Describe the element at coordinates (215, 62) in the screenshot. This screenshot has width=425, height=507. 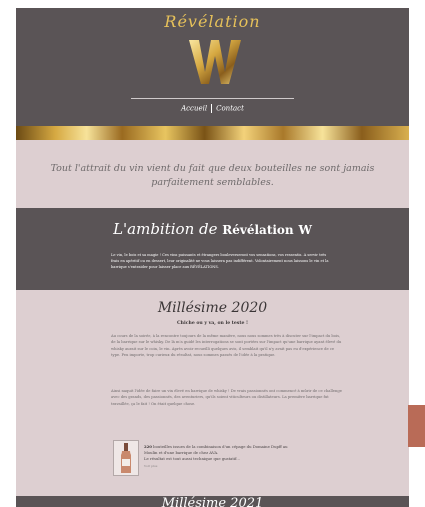
I see `logo-icon` at that location.